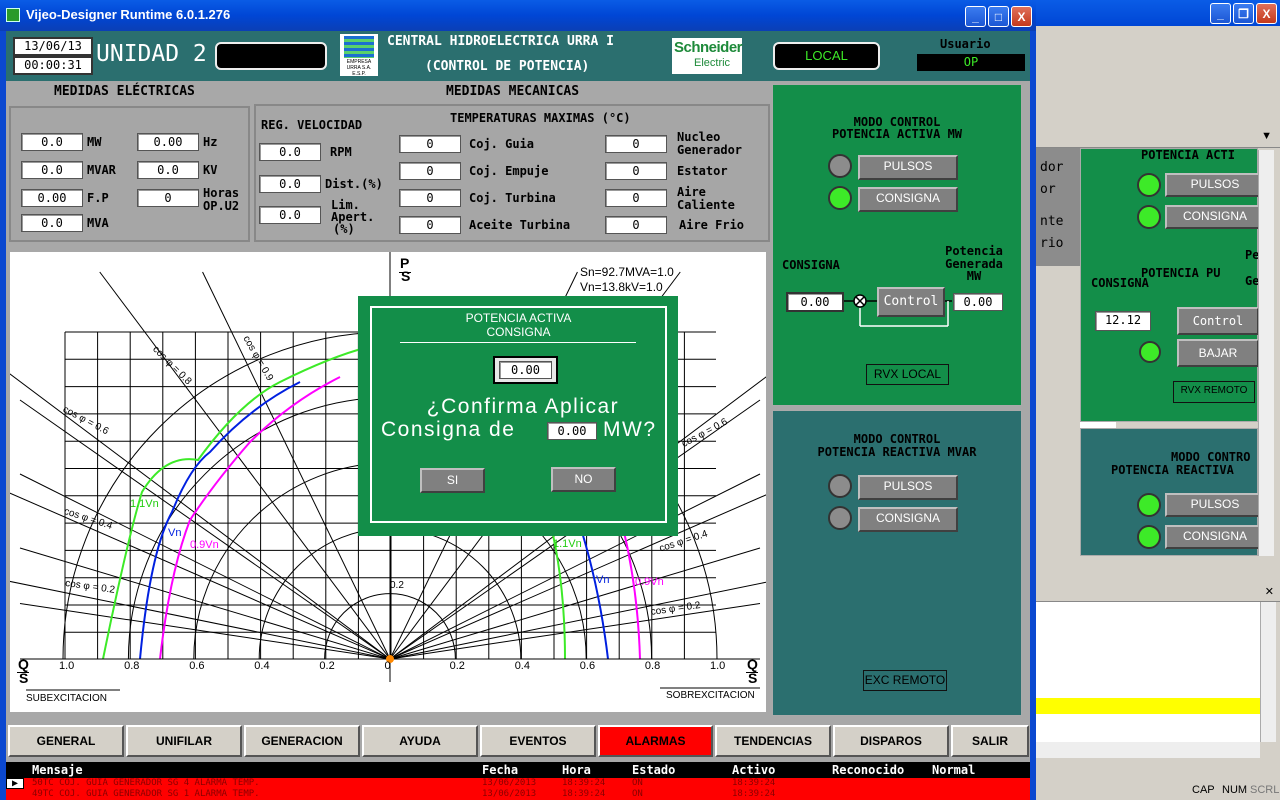 The width and height of the screenshot is (1280, 800). I want to click on bg-pulsos-button: PULSOS, so click(1215, 185).